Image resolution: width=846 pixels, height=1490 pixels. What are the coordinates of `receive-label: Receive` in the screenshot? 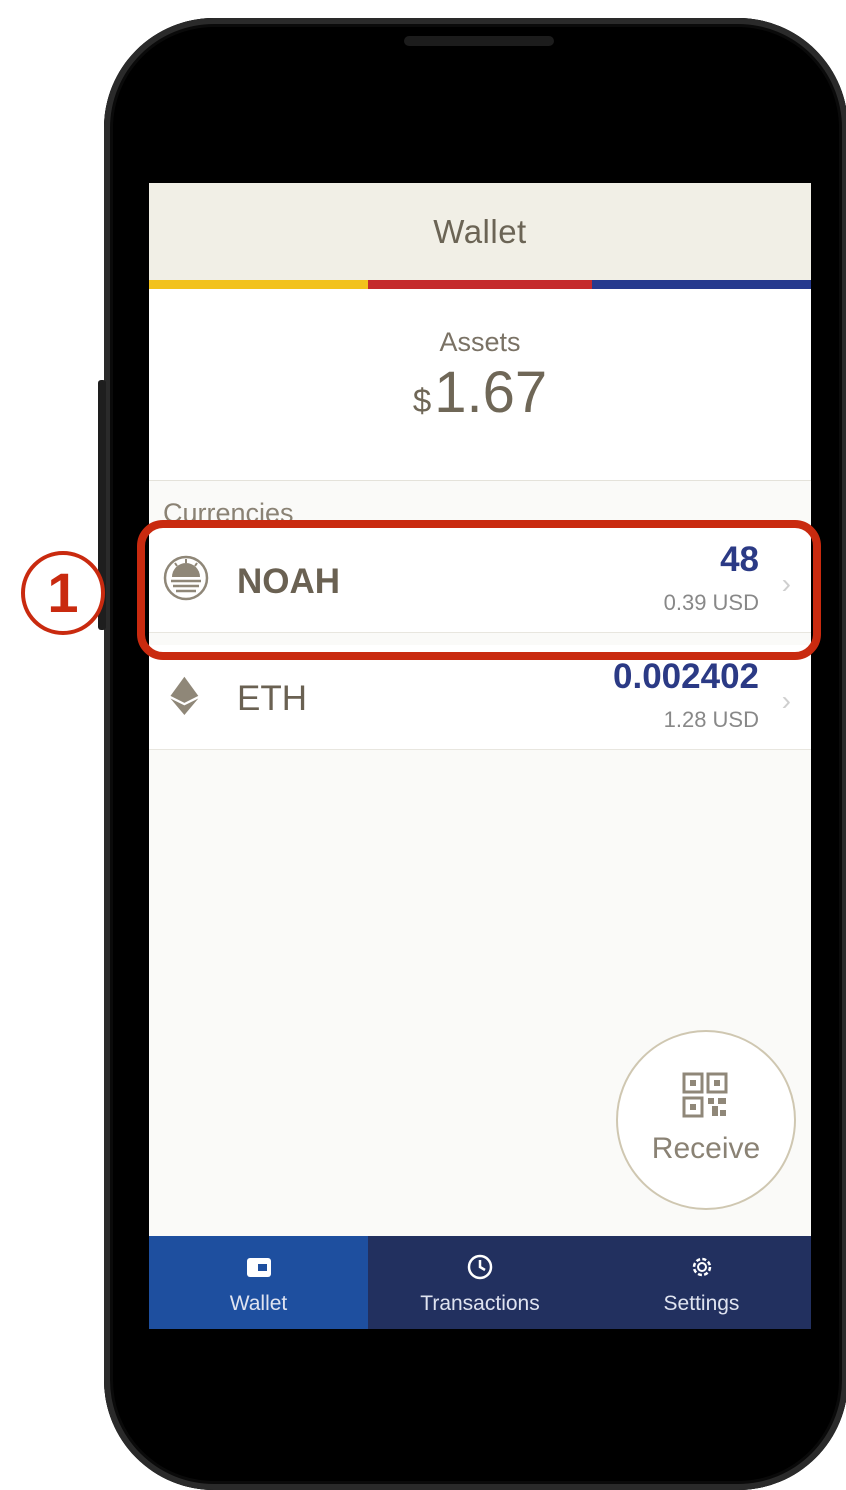 It's located at (706, 1148).